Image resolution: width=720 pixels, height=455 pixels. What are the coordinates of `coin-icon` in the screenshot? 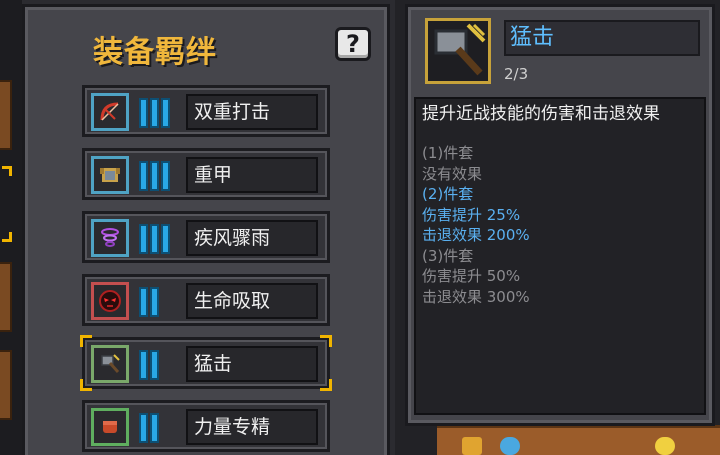 It's located at (665, 446).